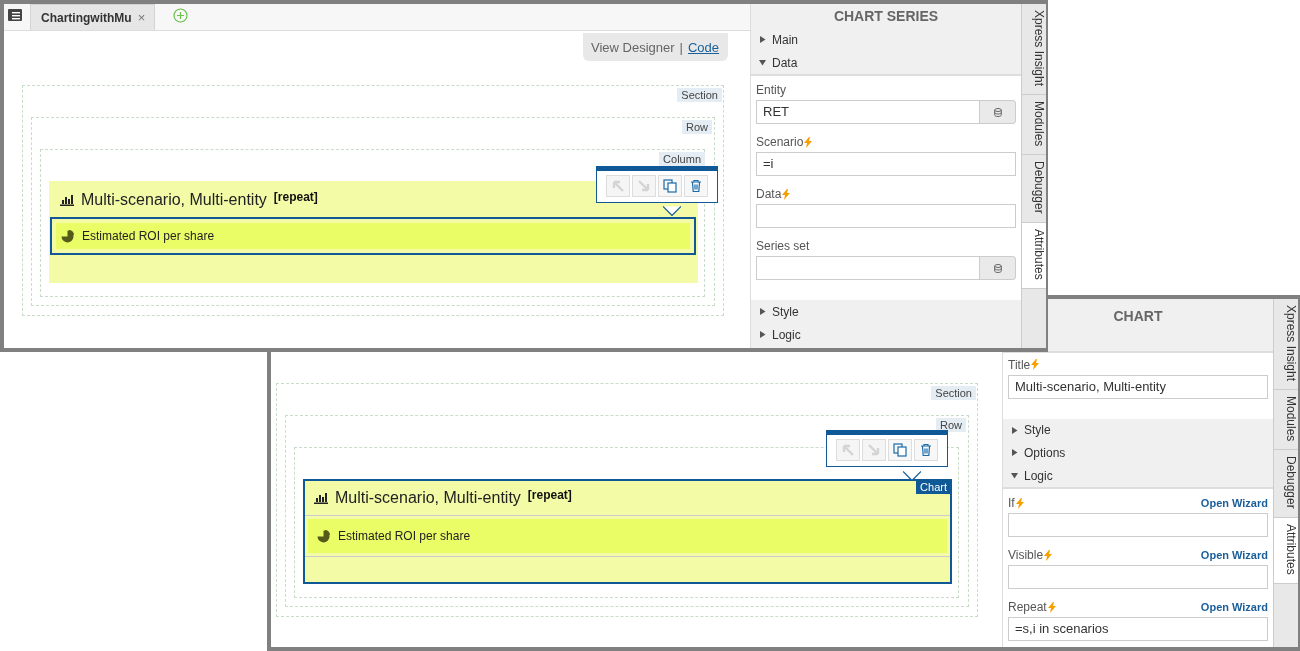  What do you see at coordinates (933, 487) in the screenshot?
I see `chart-badge: Chart` at bounding box center [933, 487].